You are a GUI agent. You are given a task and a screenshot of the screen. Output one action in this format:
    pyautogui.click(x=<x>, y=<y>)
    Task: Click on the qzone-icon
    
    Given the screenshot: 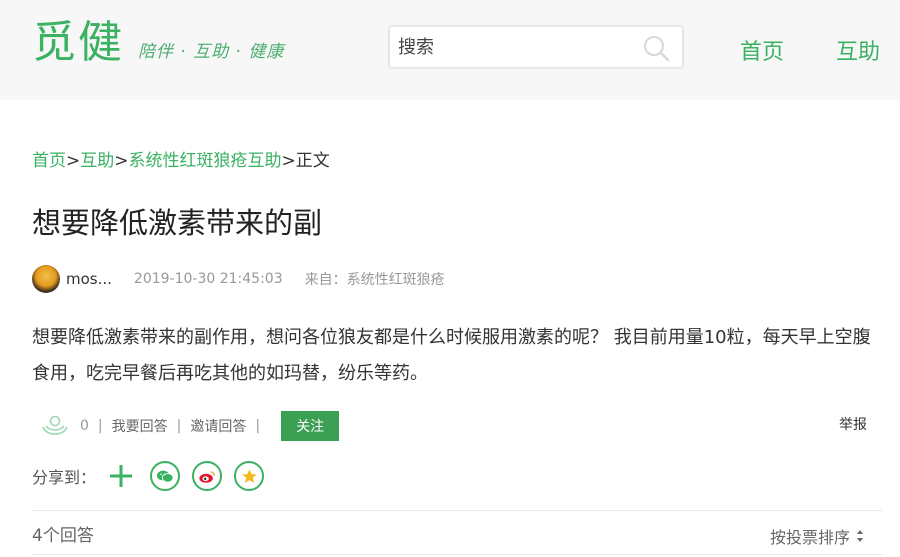 What is the action you would take?
    pyautogui.click(x=249, y=476)
    